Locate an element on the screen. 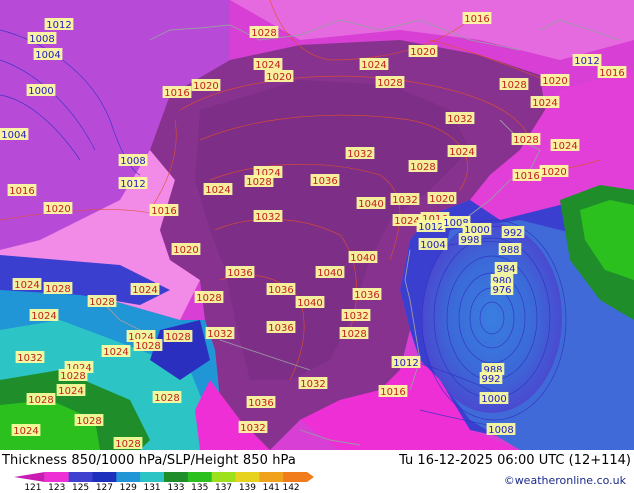 The image size is (634, 493). scale-swatch-high-arrow is located at coordinates (298, 477).